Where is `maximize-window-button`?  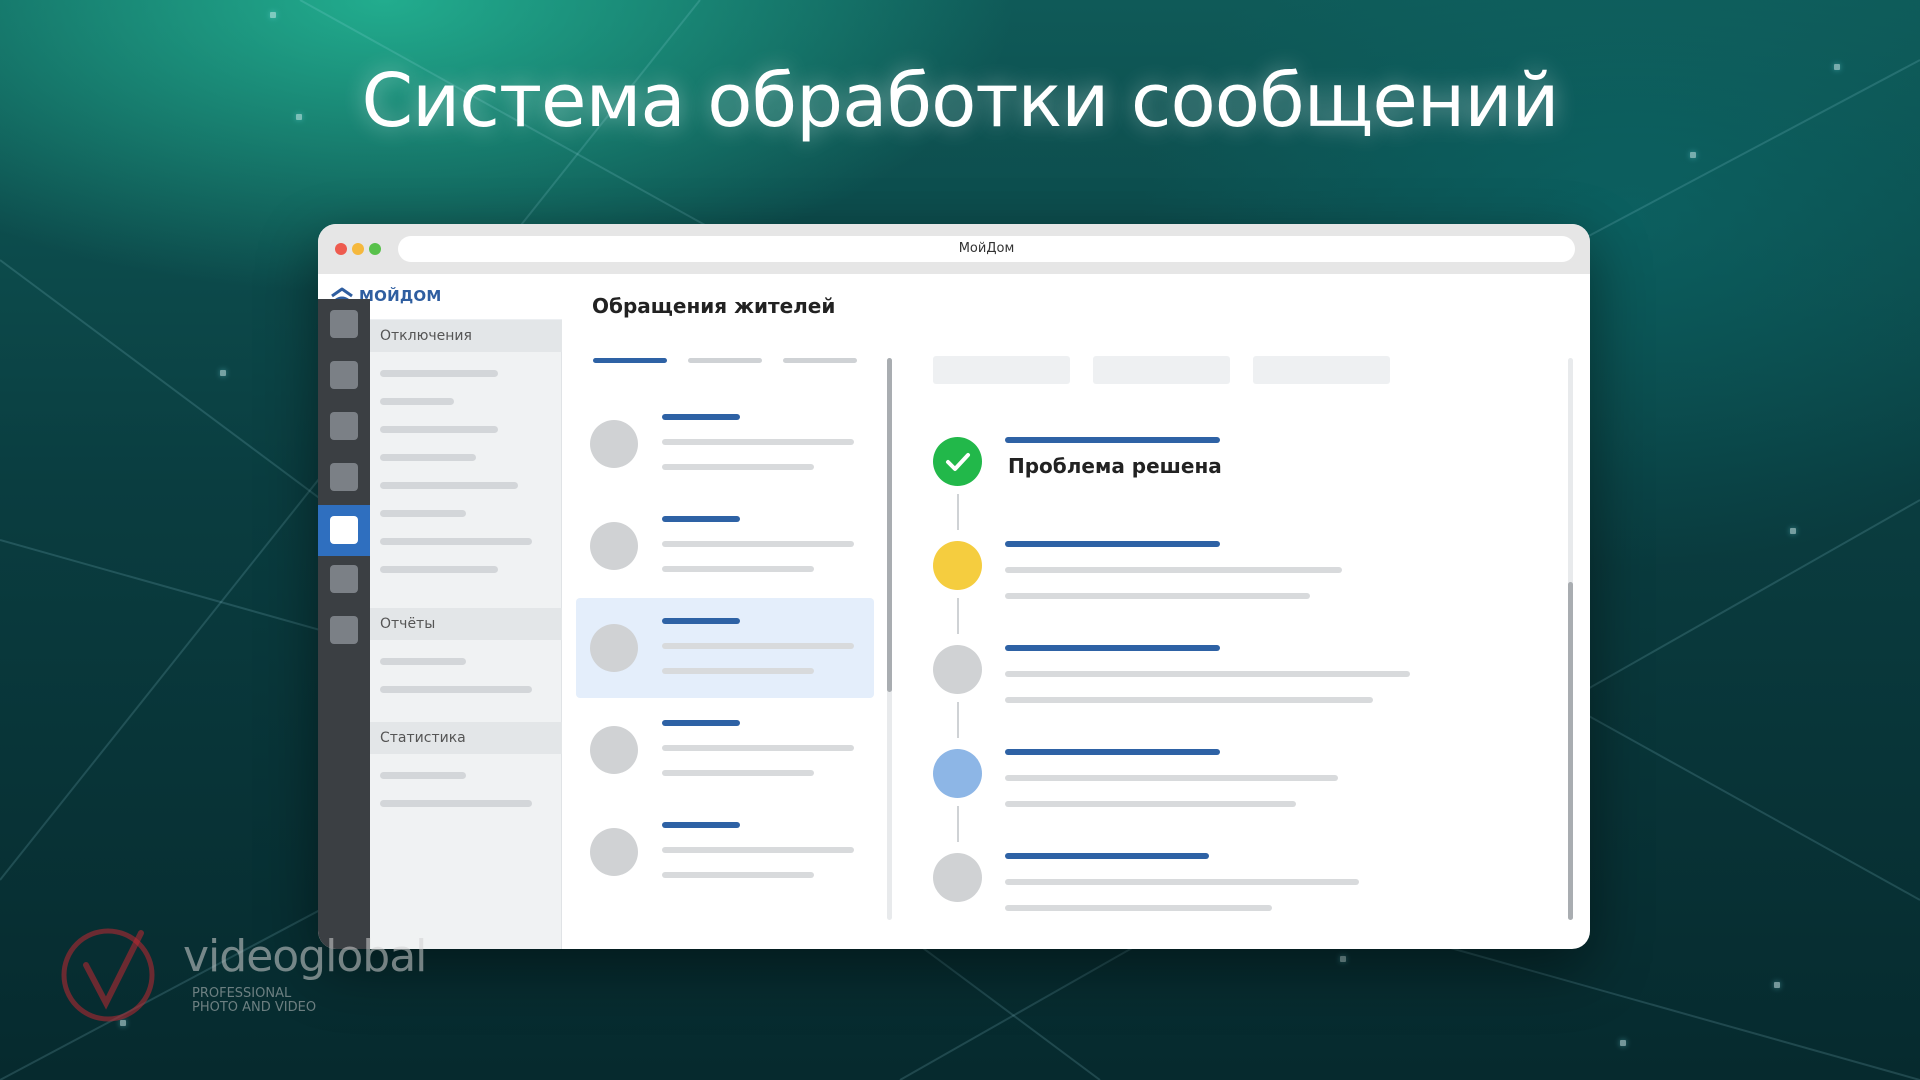 maximize-window-button is located at coordinates (375, 249).